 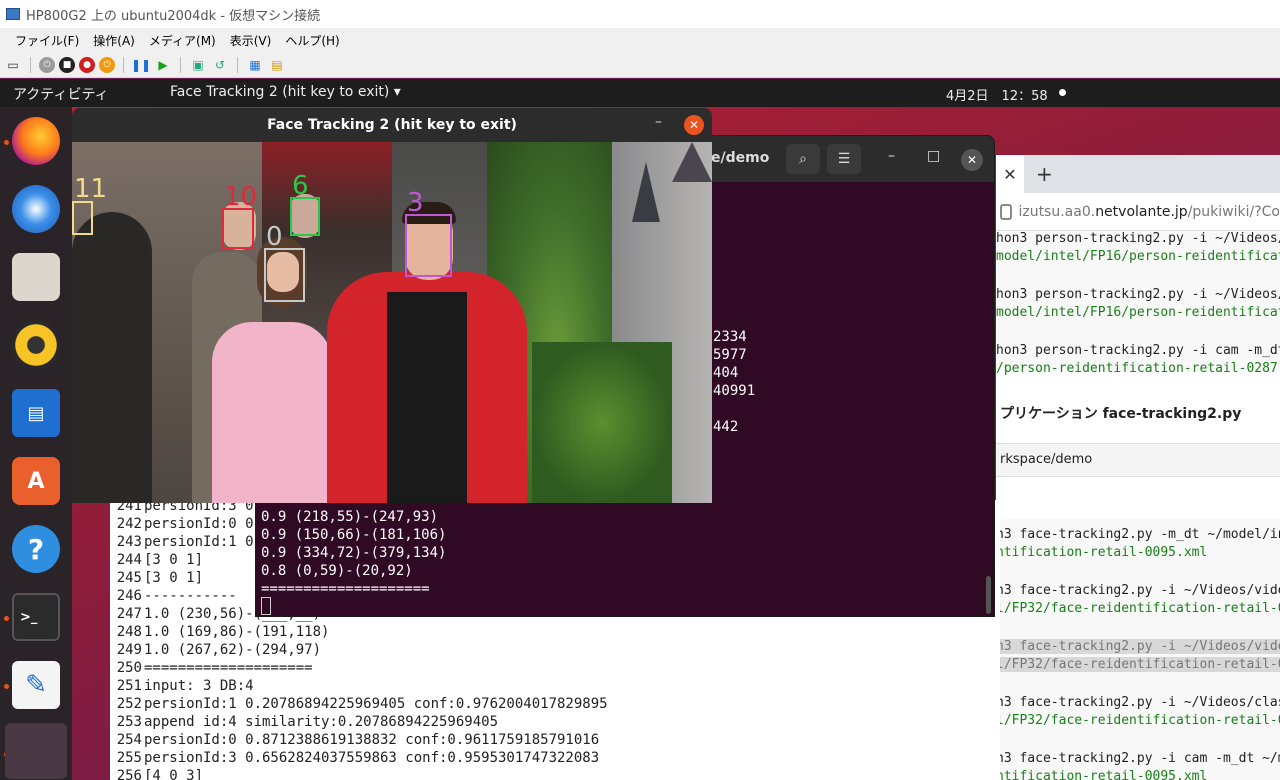 I want to click on activities-button: アクティビティ, so click(x=61, y=94).